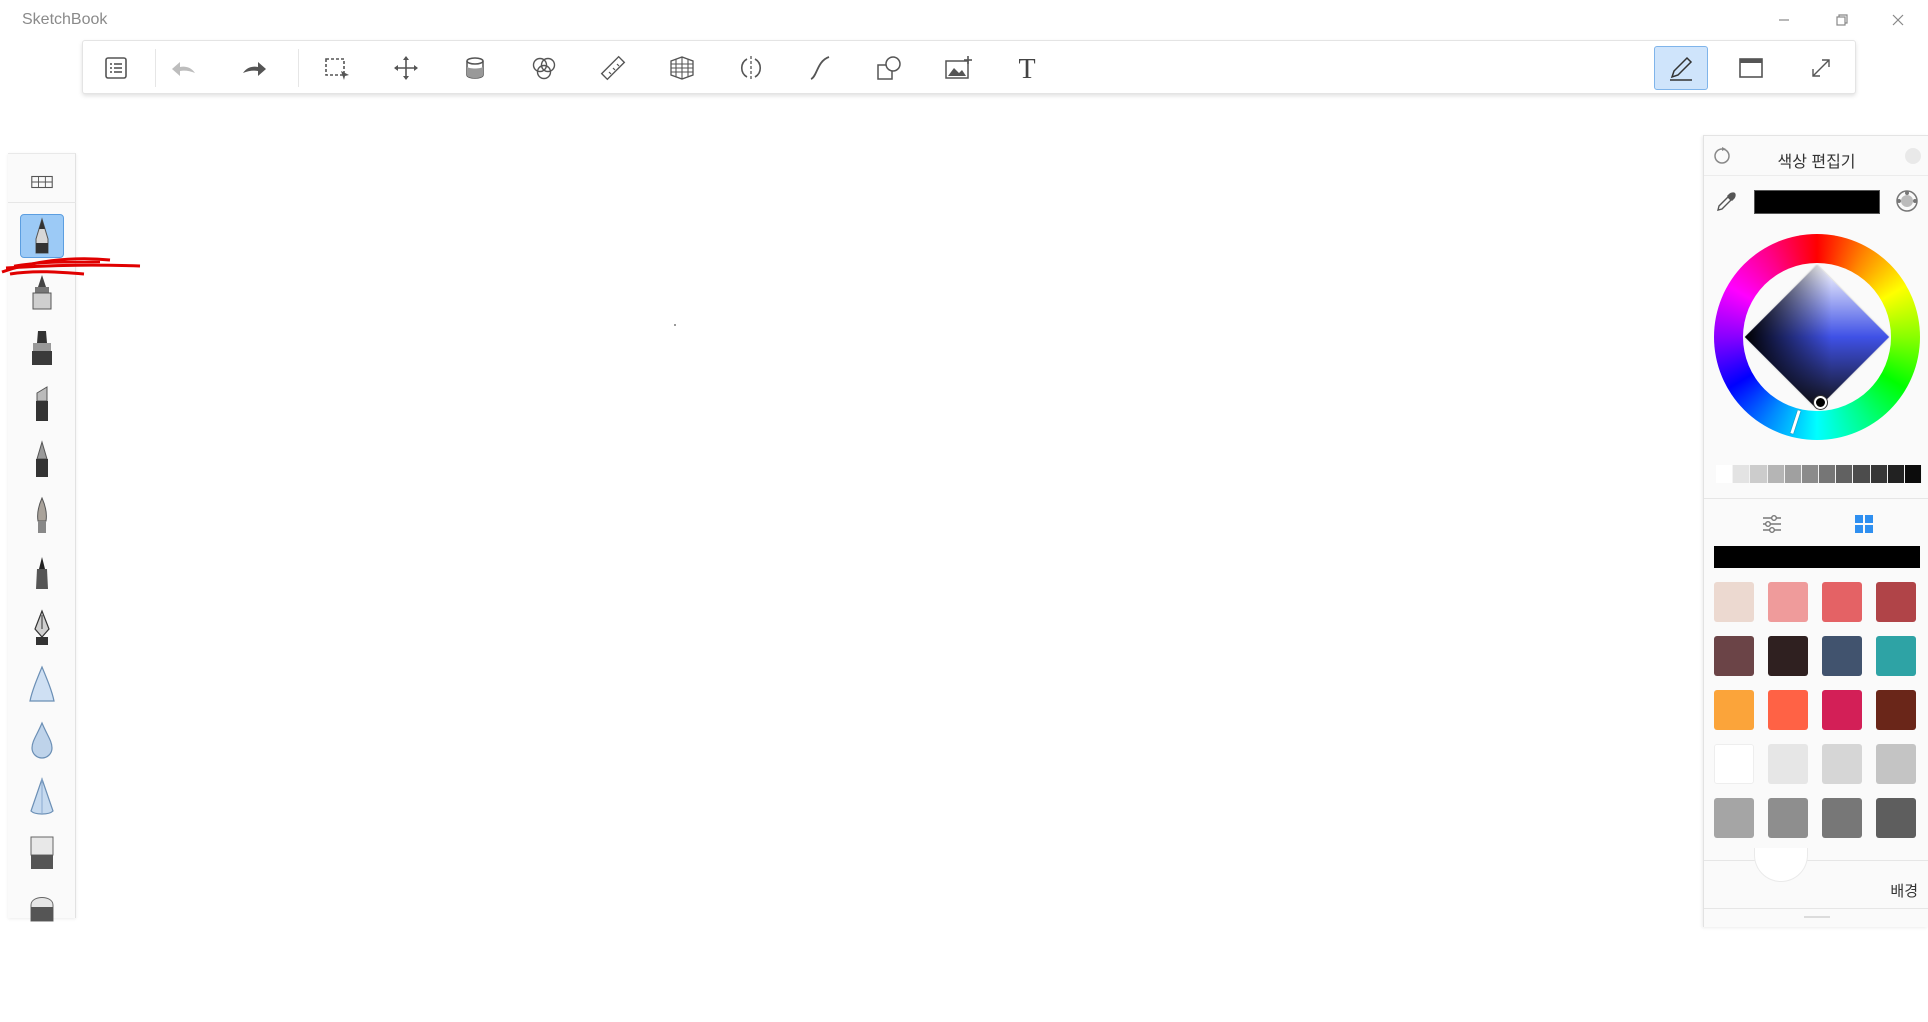 The image size is (1928, 1022). What do you see at coordinates (958, 68) in the screenshot?
I see `add-image-button` at bounding box center [958, 68].